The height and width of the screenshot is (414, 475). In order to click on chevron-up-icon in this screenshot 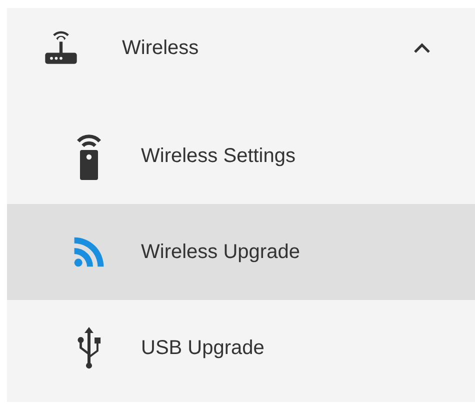, I will do `click(422, 48)`.